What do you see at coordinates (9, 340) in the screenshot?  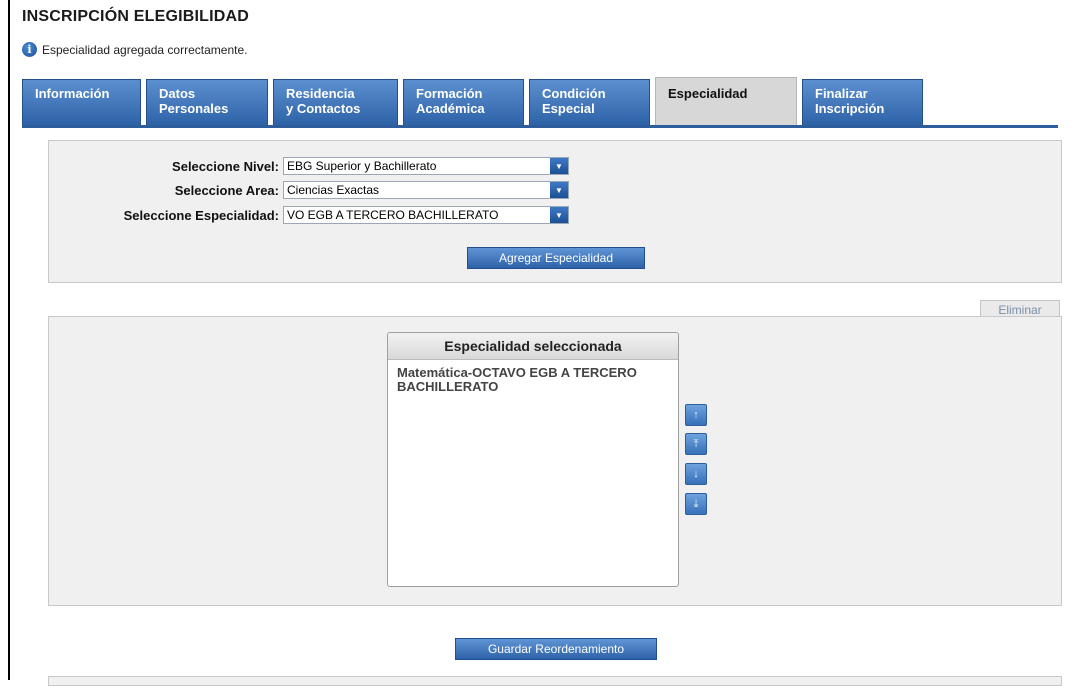 I see `page-left-border` at bounding box center [9, 340].